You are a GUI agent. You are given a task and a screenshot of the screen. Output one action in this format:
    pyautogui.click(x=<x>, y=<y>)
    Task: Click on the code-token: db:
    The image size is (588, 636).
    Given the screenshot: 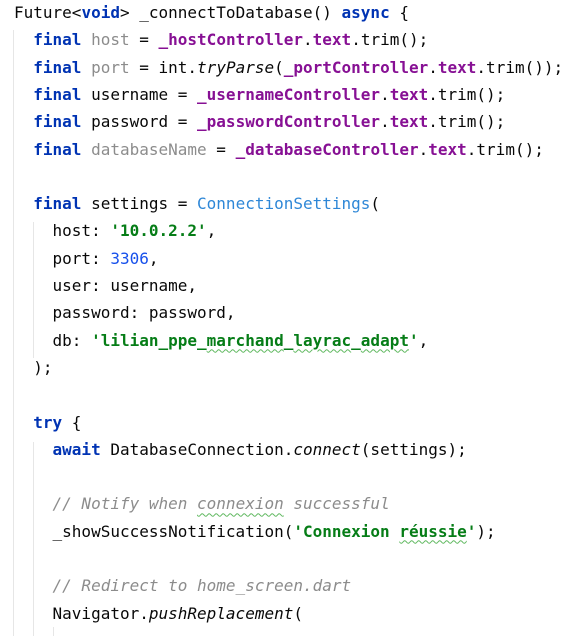 What is the action you would take?
    pyautogui.click(x=53, y=340)
    